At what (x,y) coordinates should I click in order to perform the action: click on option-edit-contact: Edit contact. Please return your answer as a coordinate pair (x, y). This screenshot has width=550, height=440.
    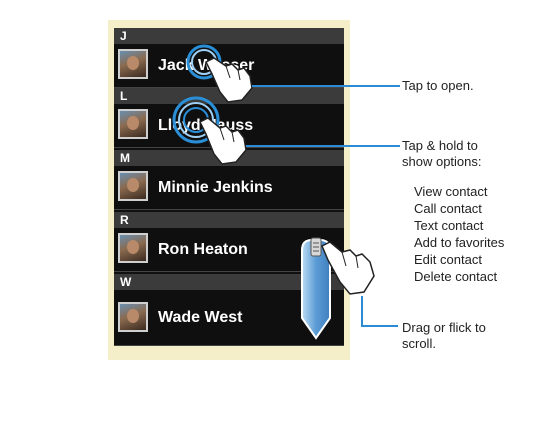
    Looking at the image, I should click on (448, 259).